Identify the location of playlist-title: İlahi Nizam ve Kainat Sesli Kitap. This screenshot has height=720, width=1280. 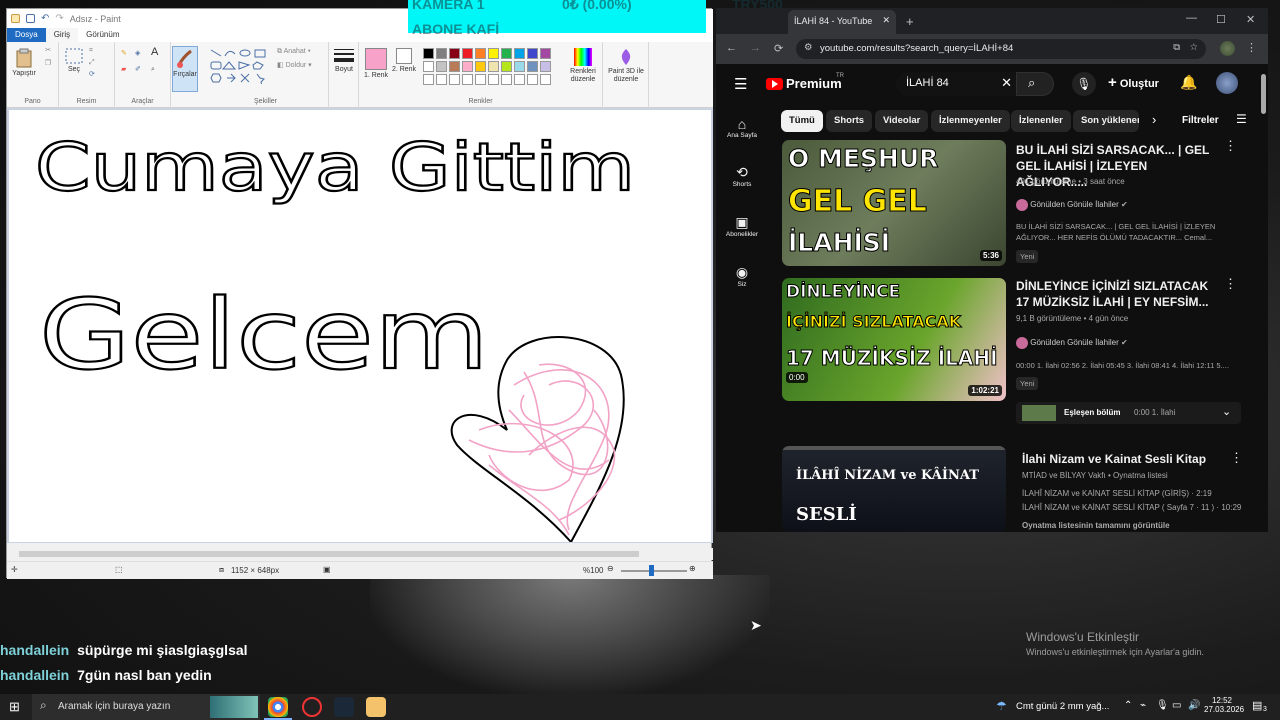
(1122, 459).